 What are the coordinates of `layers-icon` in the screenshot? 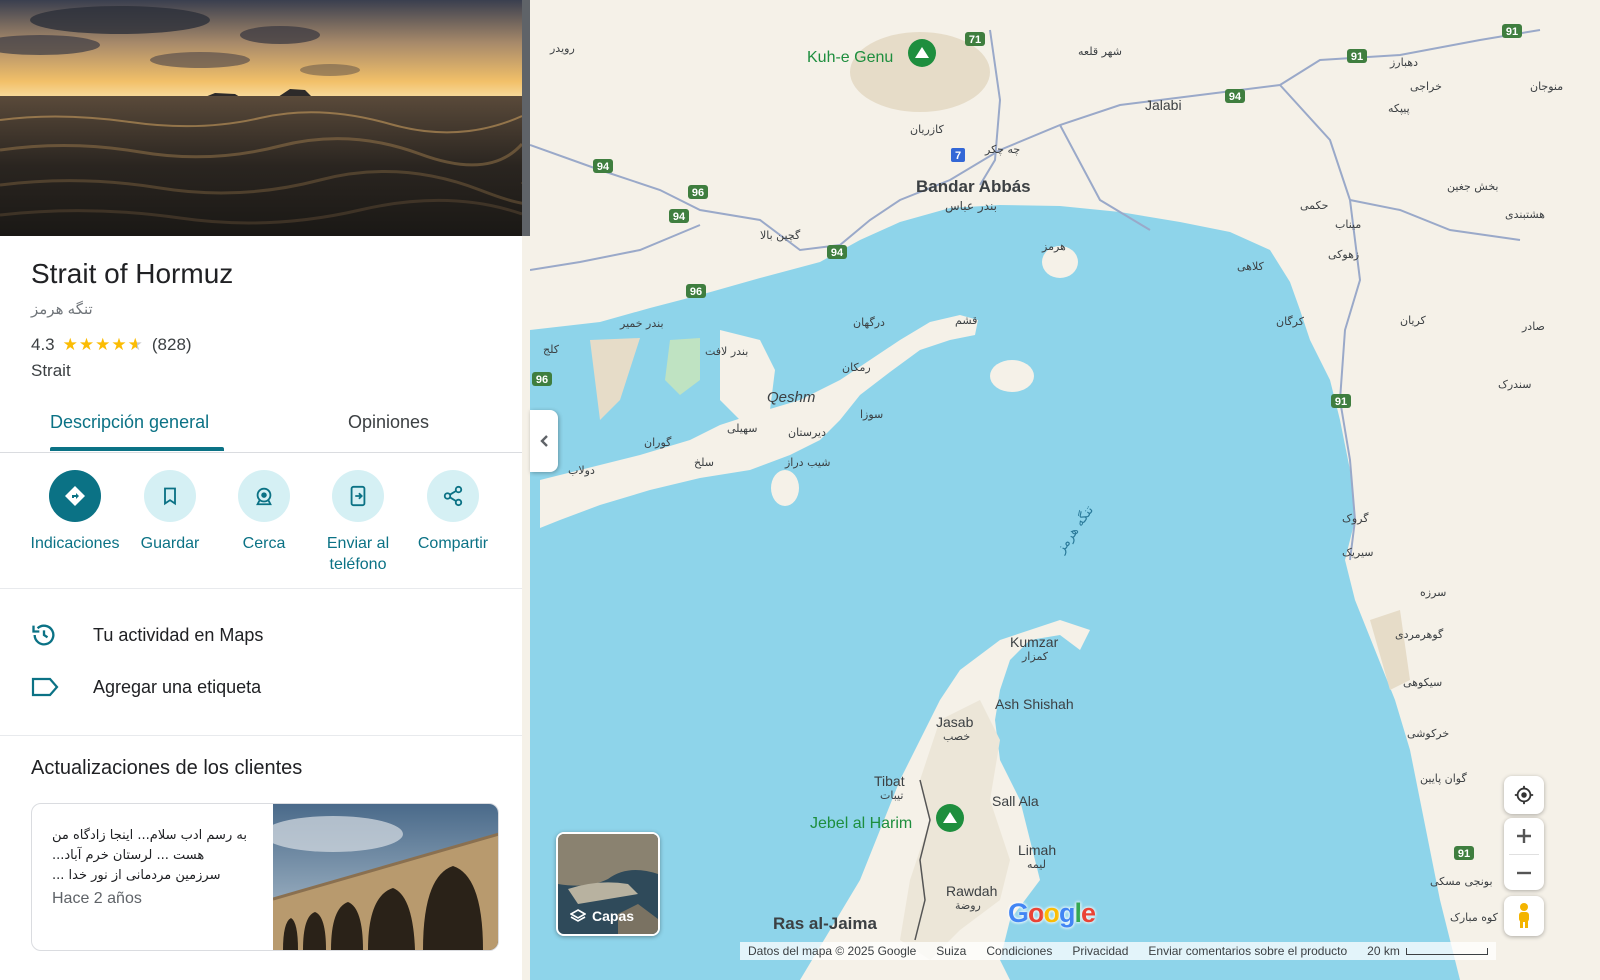 It's located at (578, 915).